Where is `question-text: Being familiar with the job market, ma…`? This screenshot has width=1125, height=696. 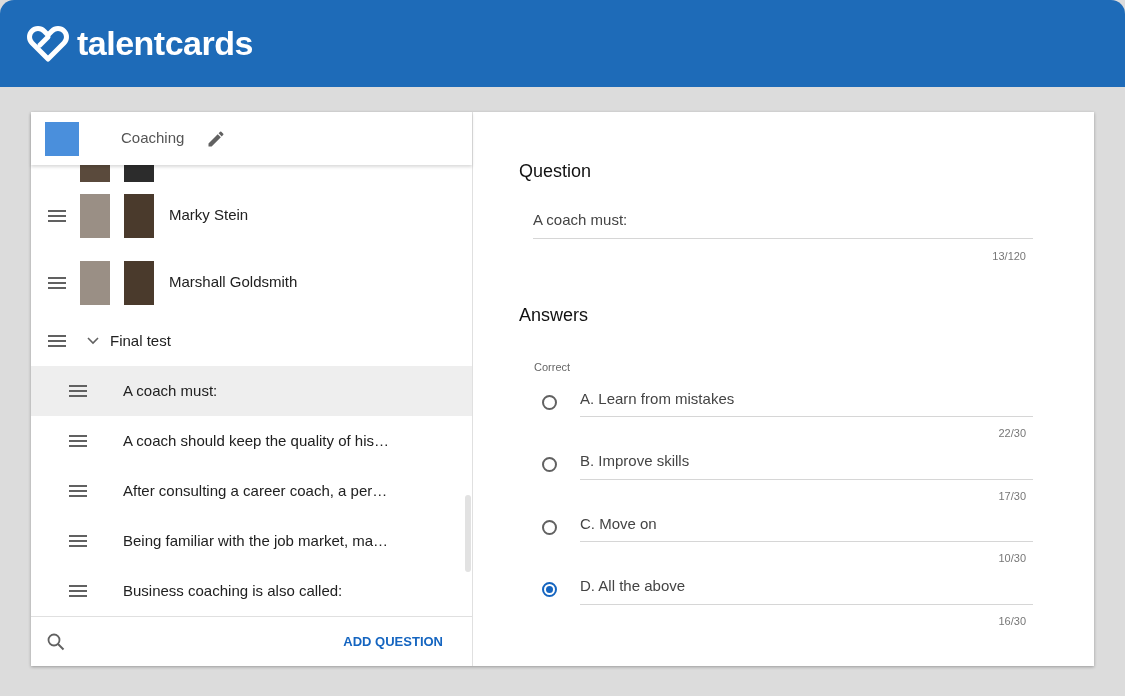
question-text: Being familiar with the job market, ma… is located at coordinates (256, 540).